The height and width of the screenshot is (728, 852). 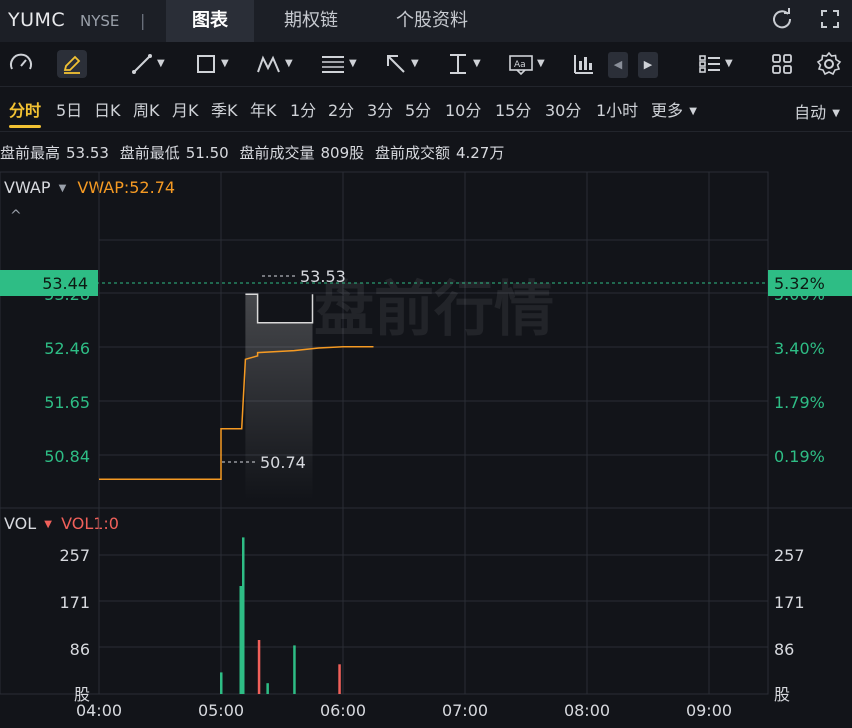 What do you see at coordinates (563, 109) in the screenshot?
I see `period-30min: 30分` at bounding box center [563, 109].